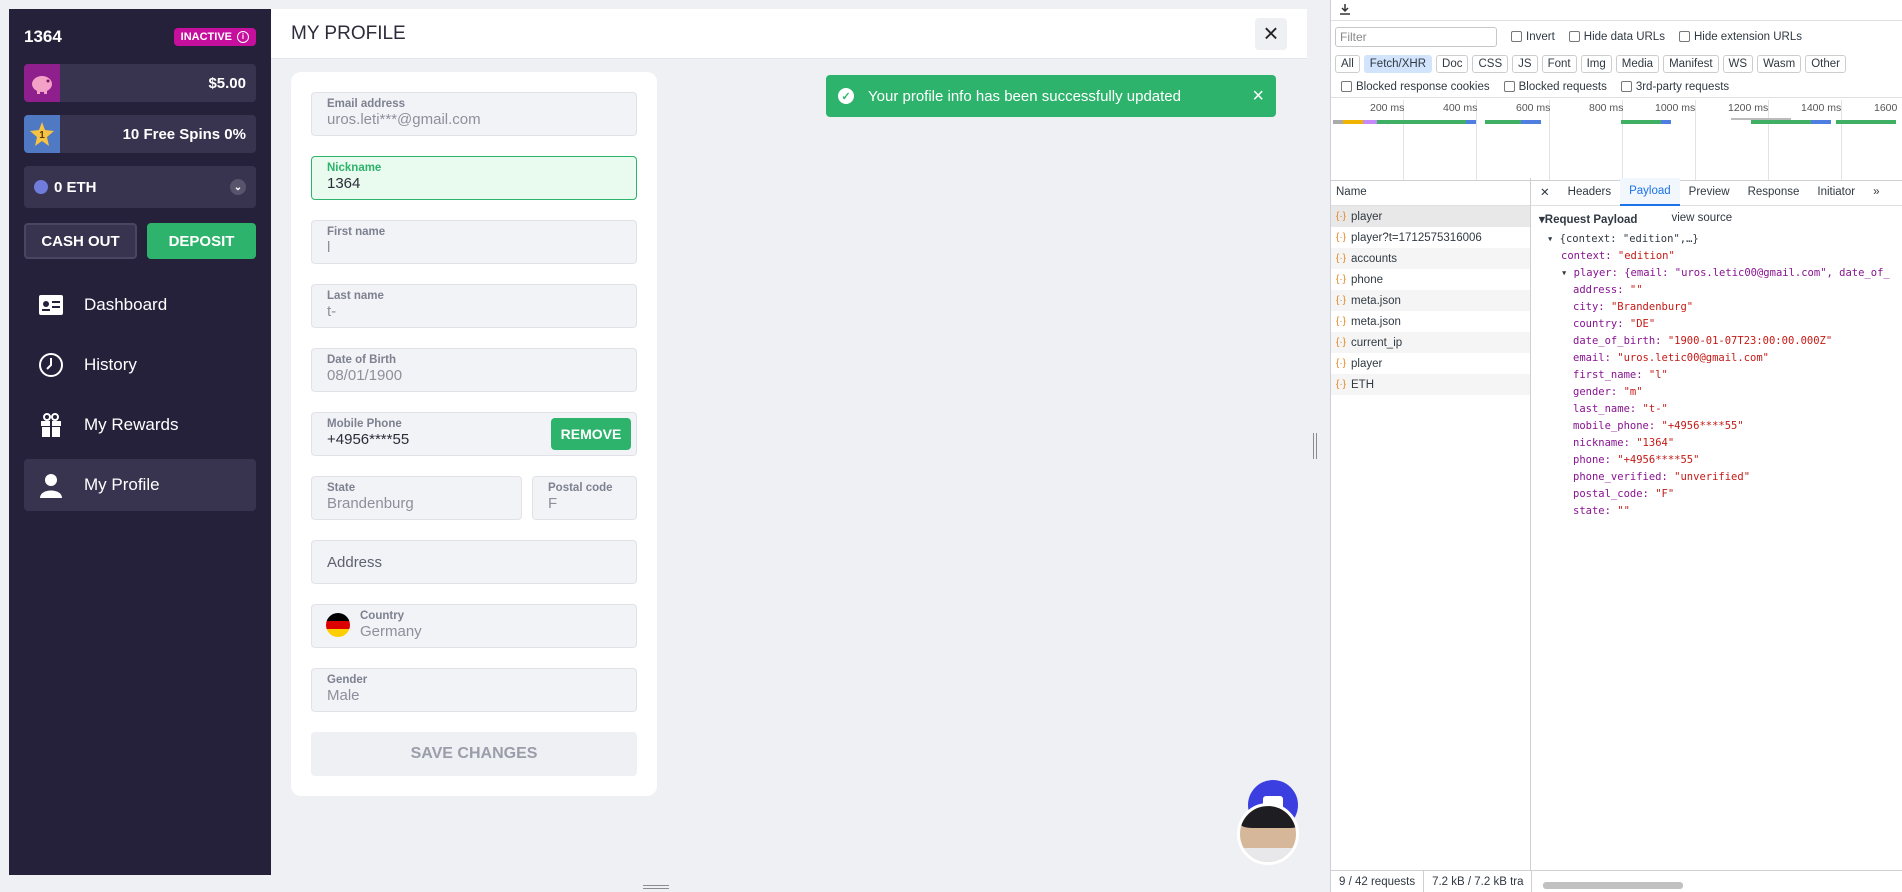  Describe the element at coordinates (42, 83) in the screenshot. I see `piggy-bank-icon` at that location.